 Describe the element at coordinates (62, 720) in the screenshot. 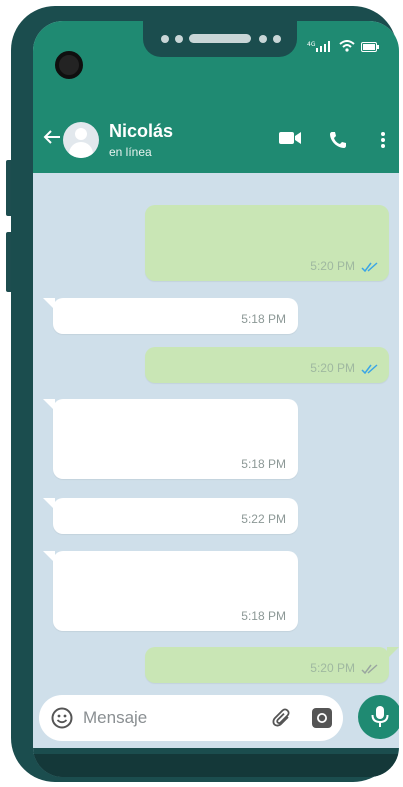

I see `emoji-icon` at that location.